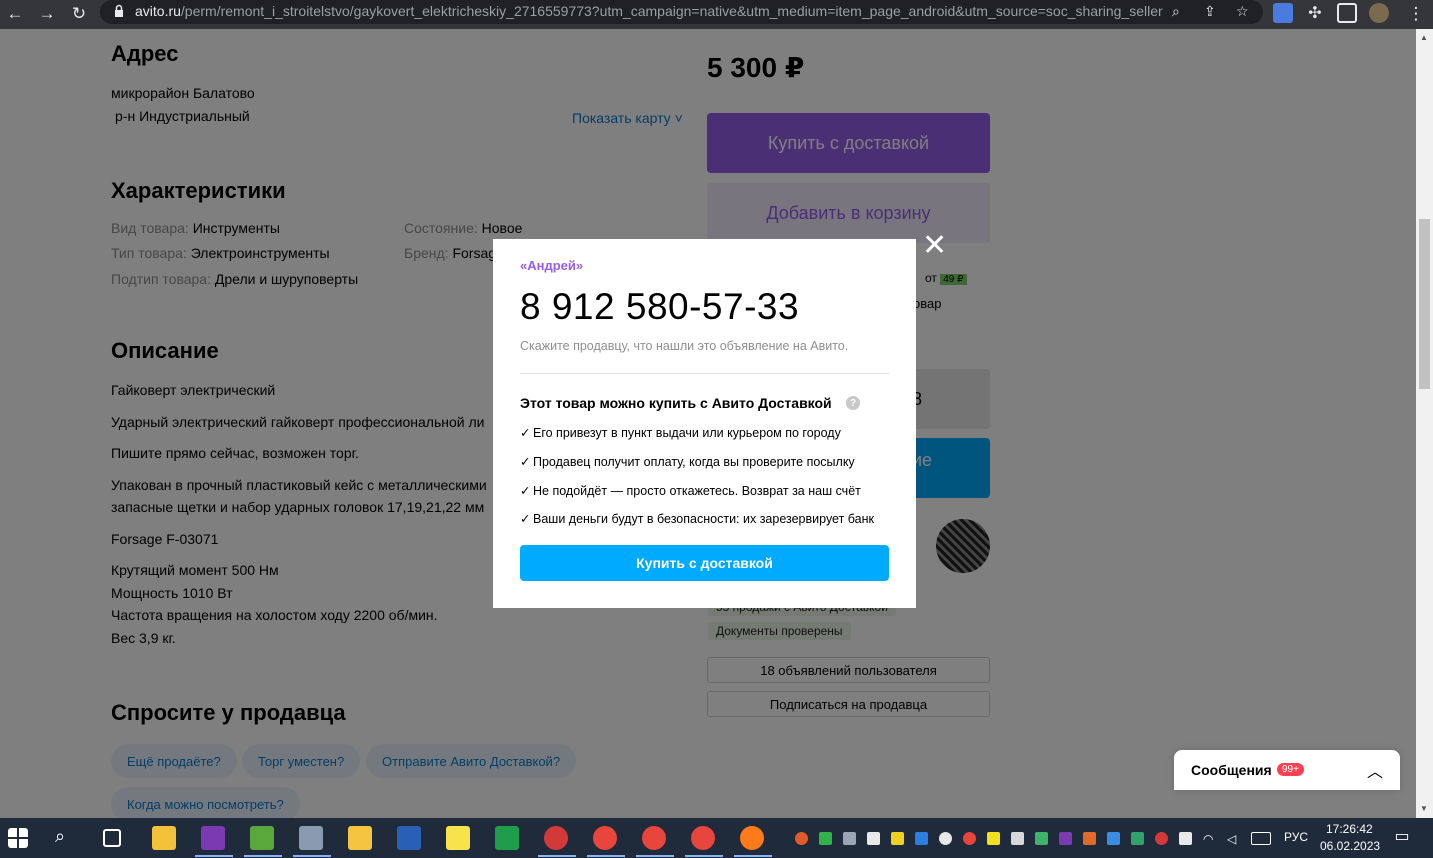  What do you see at coordinates (1416, 14) in the screenshot?
I see `menu-dots-icon: ⋮` at bounding box center [1416, 14].